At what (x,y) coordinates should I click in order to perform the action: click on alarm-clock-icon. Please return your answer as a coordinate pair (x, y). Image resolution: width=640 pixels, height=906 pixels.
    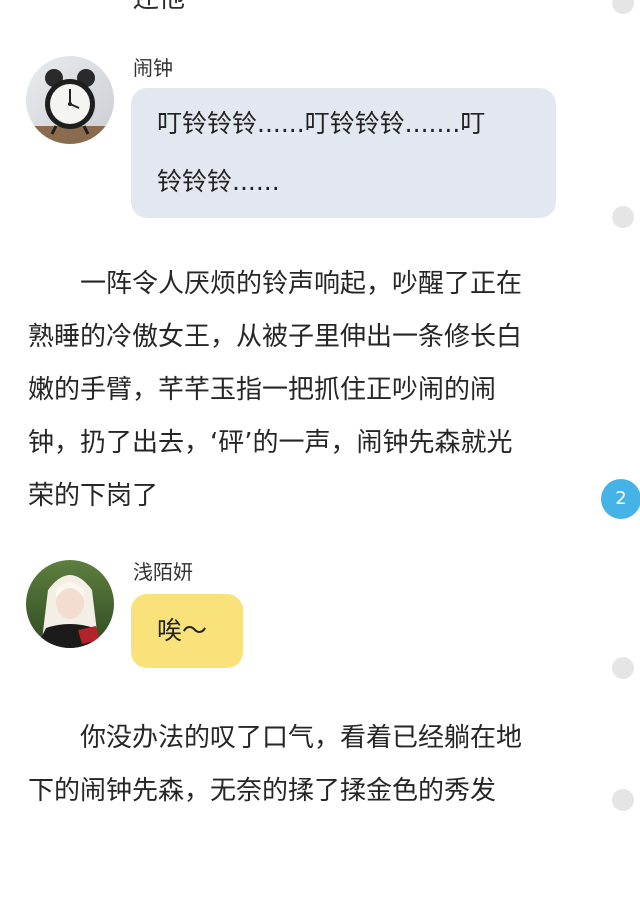
    Looking at the image, I should click on (70, 100).